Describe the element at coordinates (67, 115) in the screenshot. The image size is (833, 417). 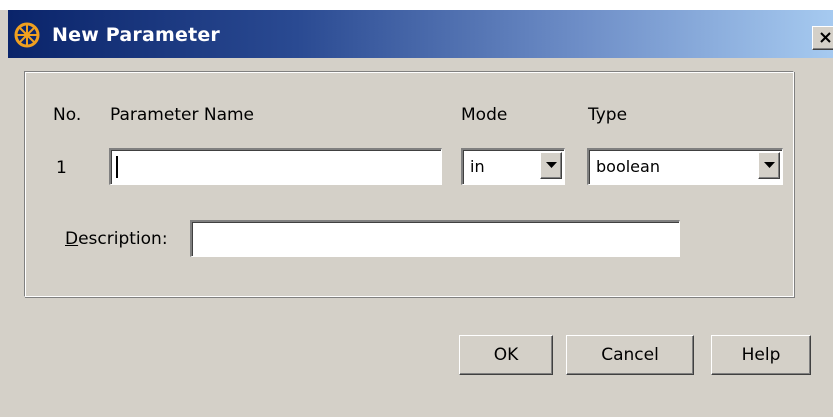
I see `header-no: No.` at that location.